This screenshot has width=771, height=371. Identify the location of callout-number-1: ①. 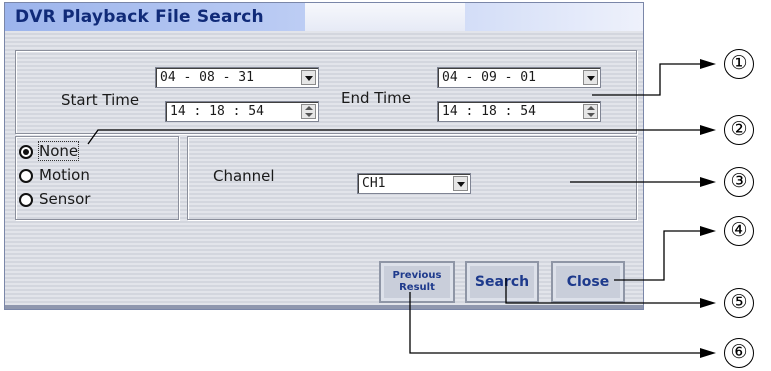
(739, 64).